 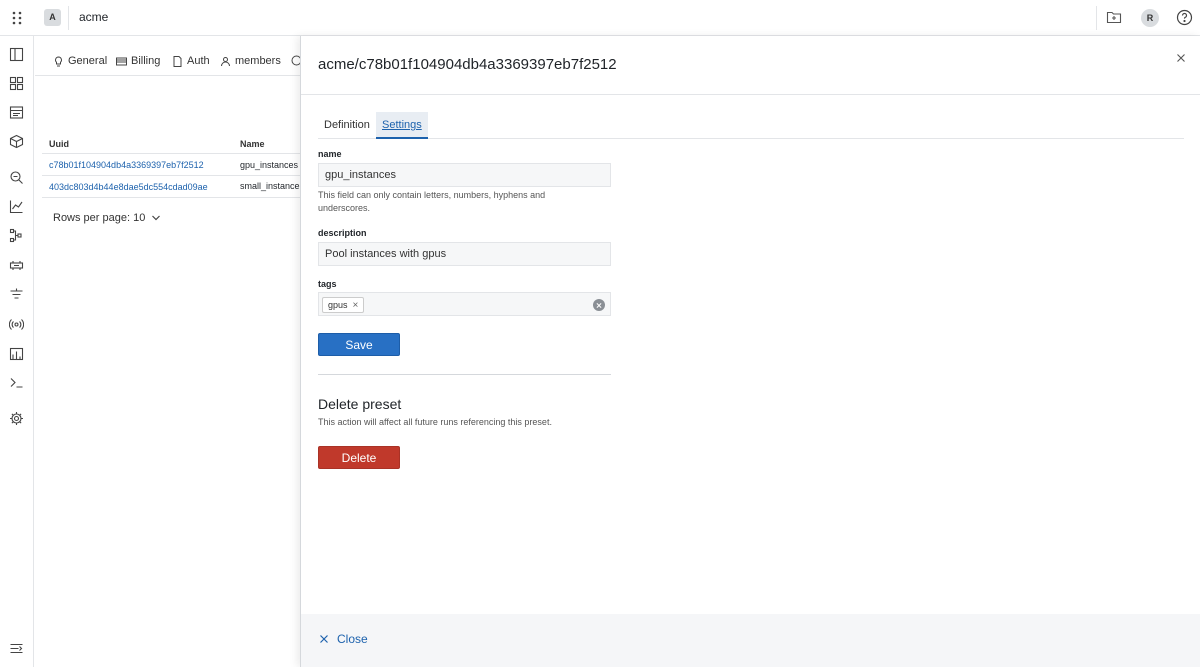 What do you see at coordinates (258, 61) in the screenshot?
I see `tab-label: members` at bounding box center [258, 61].